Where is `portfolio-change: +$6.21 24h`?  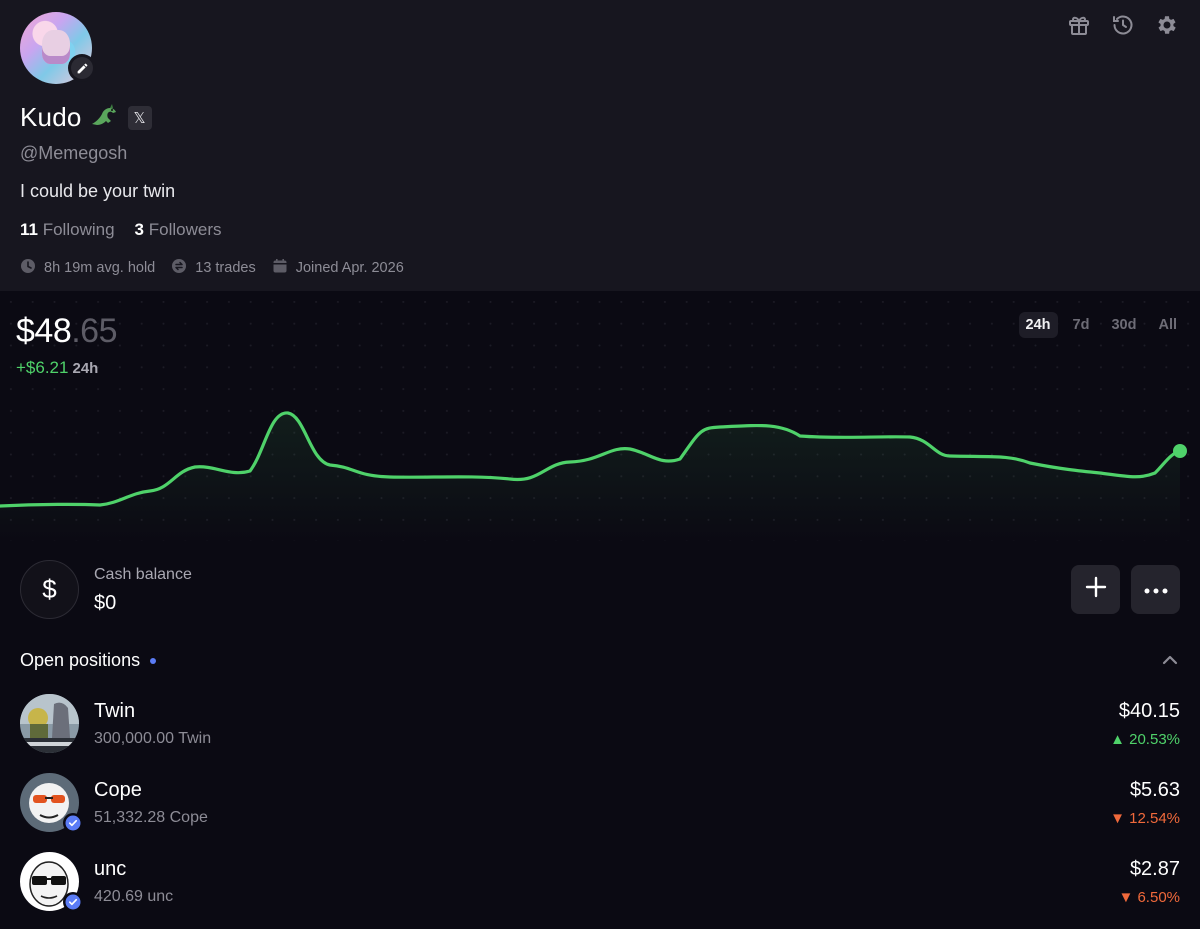
portfolio-change: +$6.21 24h is located at coordinates (57, 368).